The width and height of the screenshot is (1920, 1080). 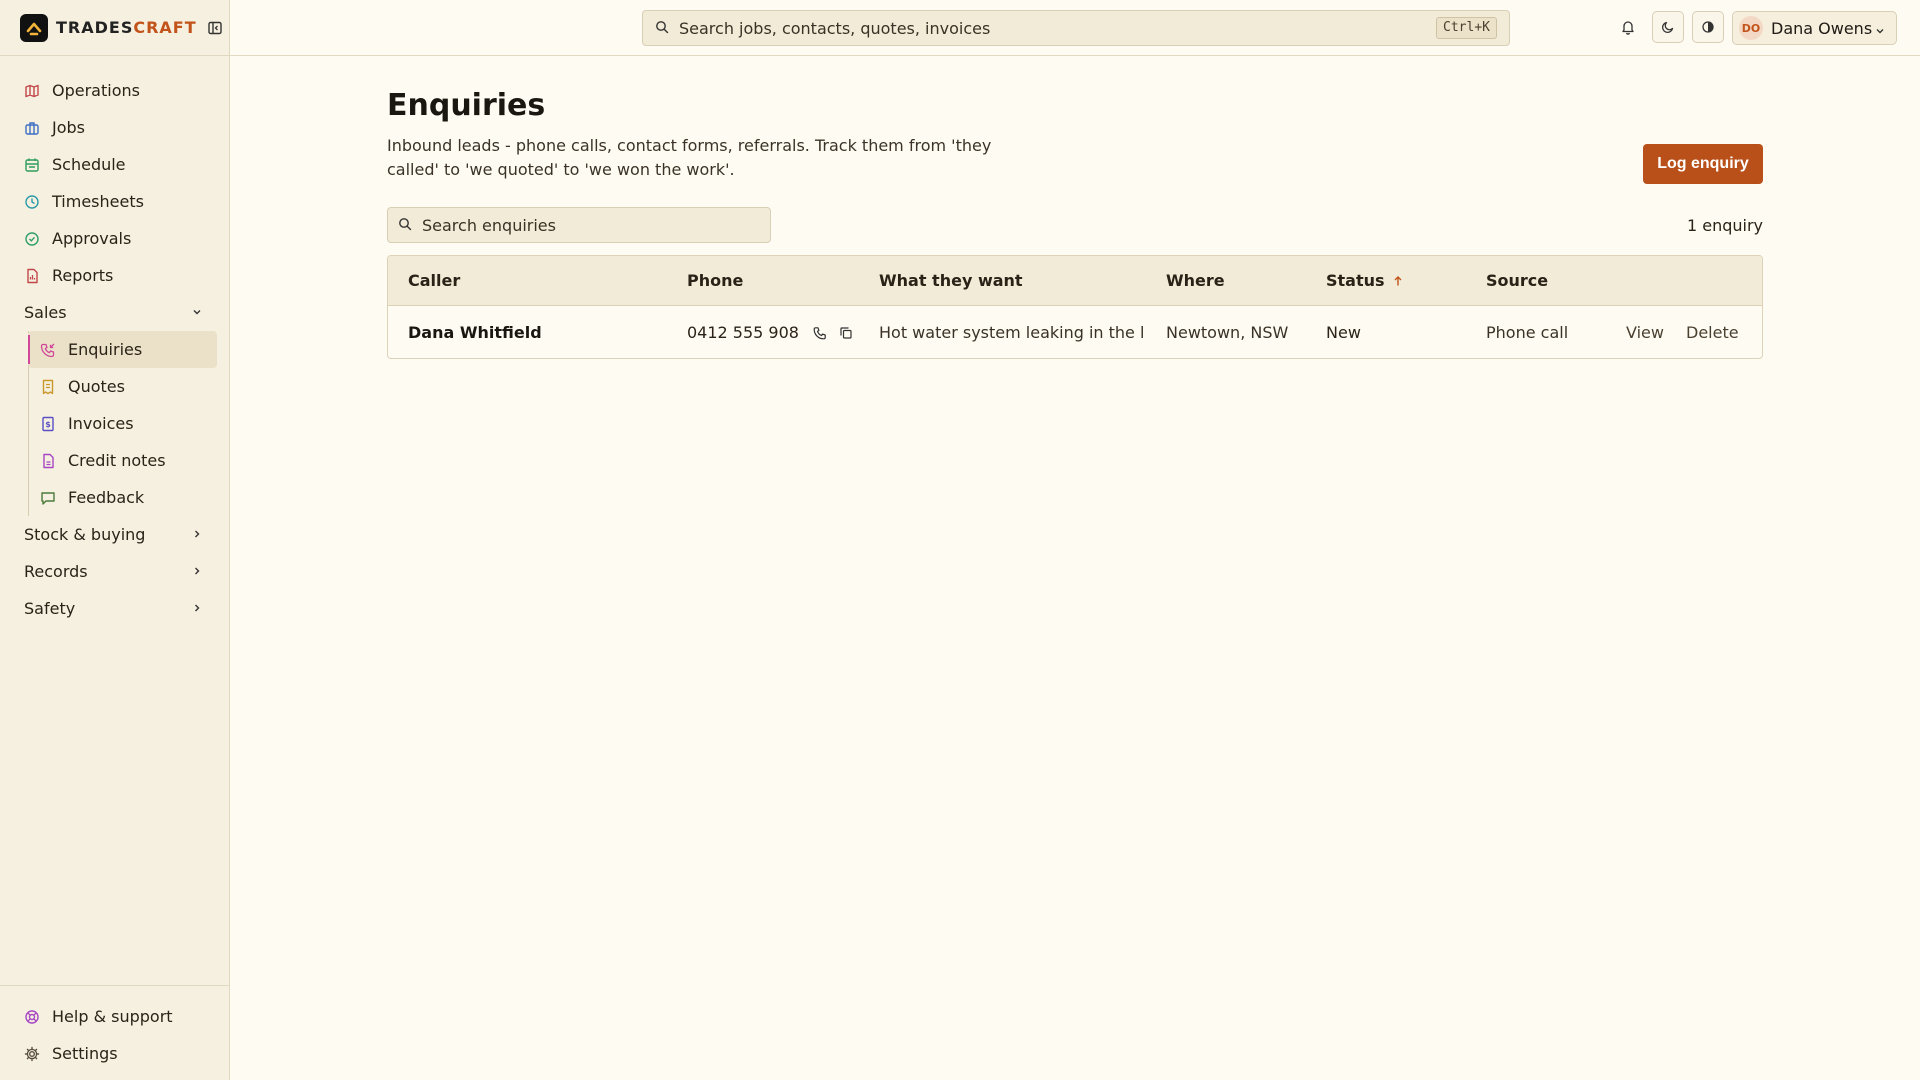 I want to click on sidebar-item-invoices: $ Invoices, so click(x=122, y=423).